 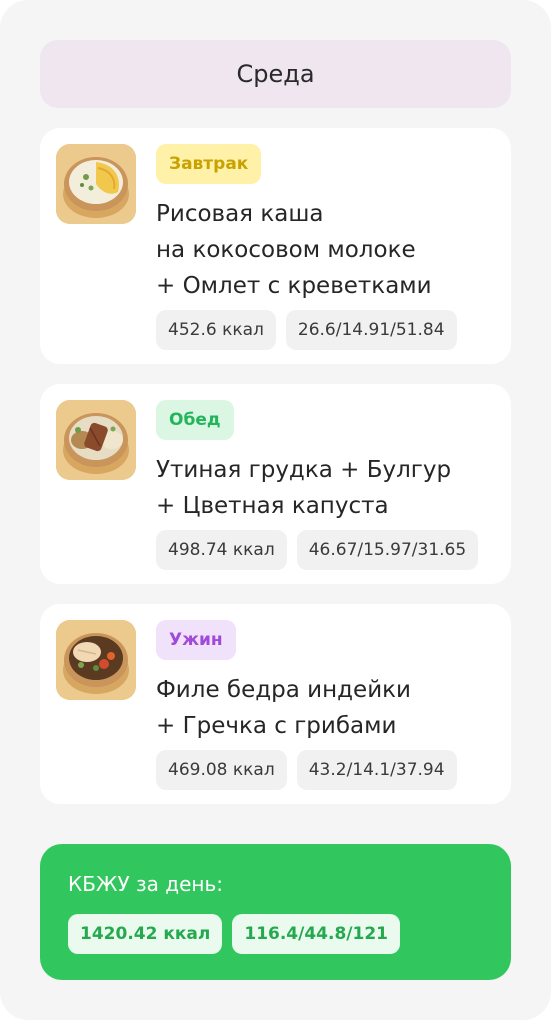 What do you see at coordinates (96, 184) in the screenshot?
I see `porridge-omelette-bowl-icon` at bounding box center [96, 184].